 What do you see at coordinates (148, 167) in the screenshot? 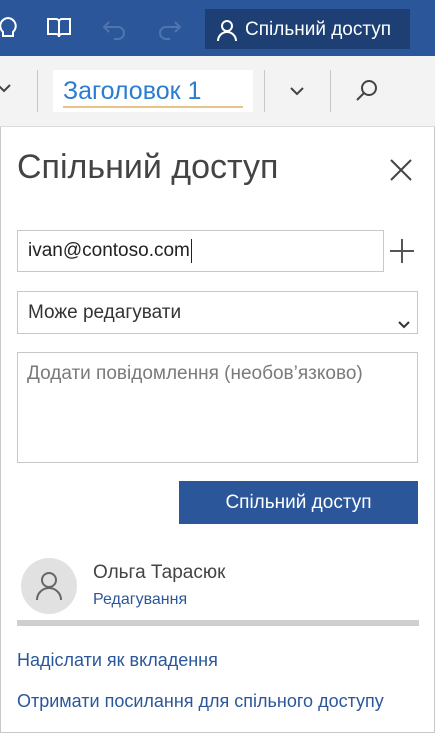
I see `pane-title: Спільний доступ` at bounding box center [148, 167].